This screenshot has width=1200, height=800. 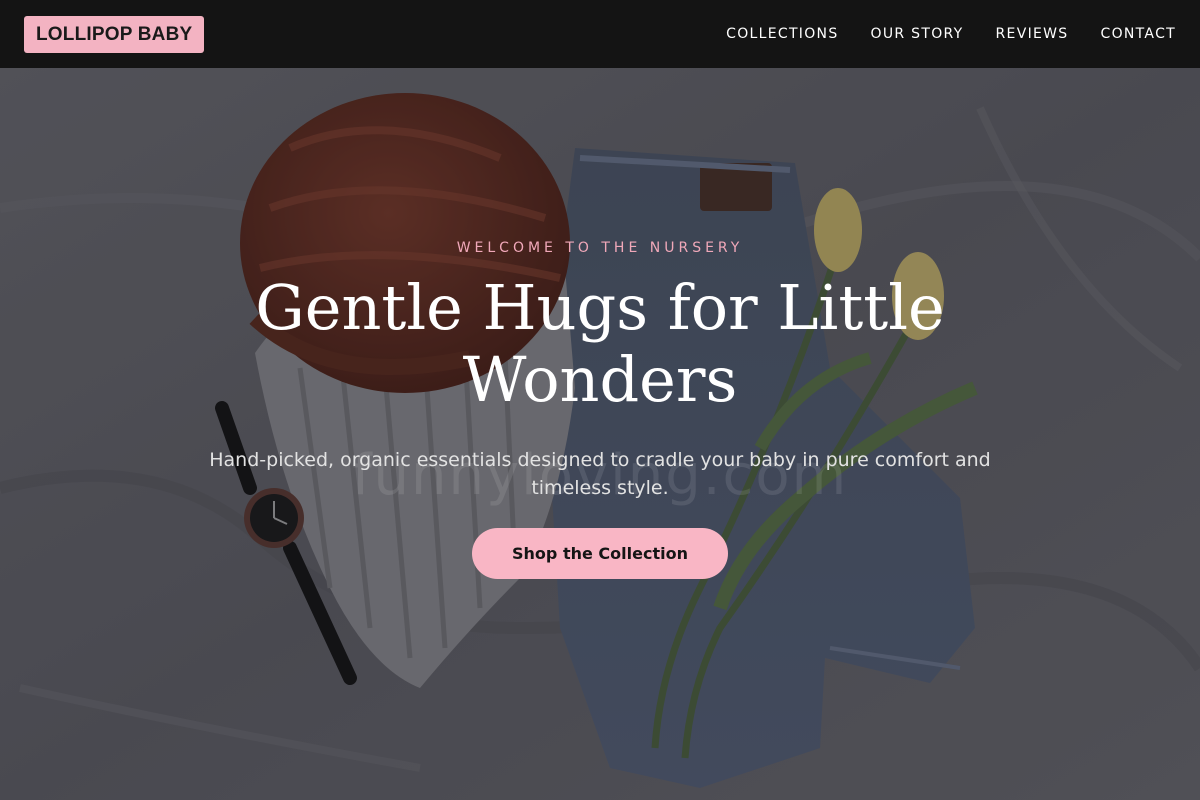 What do you see at coordinates (782, 34) in the screenshot?
I see `nav-link-collections: COLLECTIONS` at bounding box center [782, 34].